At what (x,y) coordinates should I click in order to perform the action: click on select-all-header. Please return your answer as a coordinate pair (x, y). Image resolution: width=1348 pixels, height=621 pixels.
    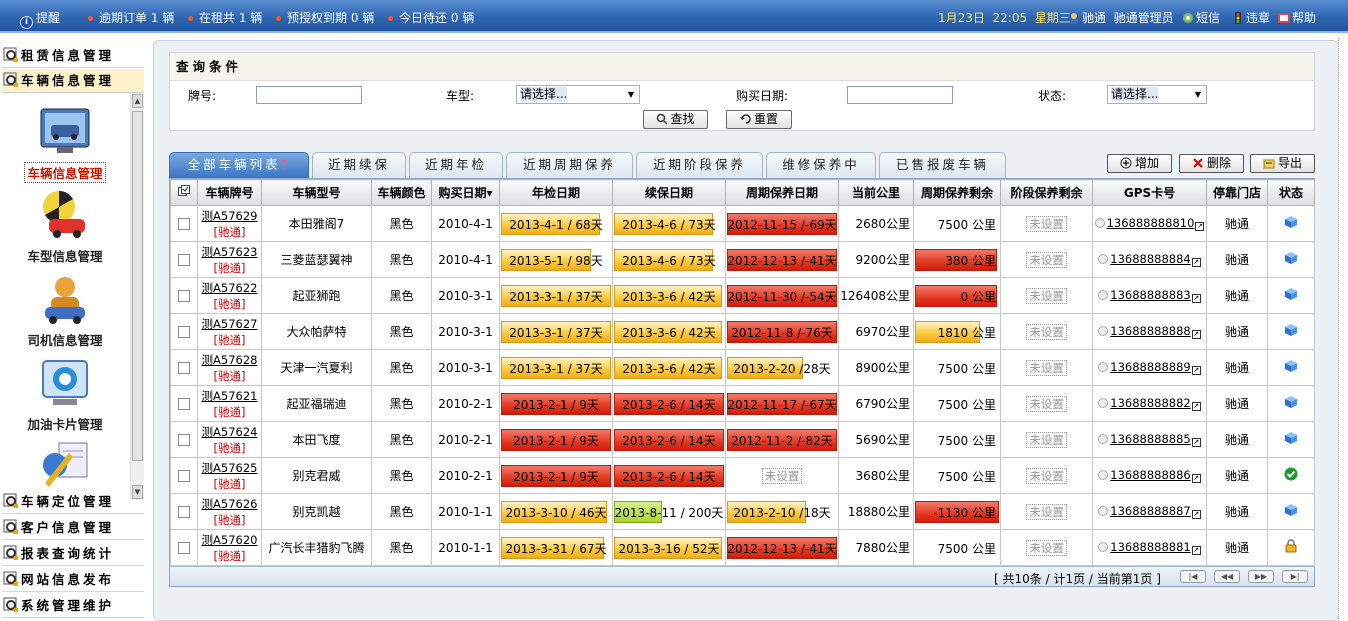
    Looking at the image, I should click on (184, 192).